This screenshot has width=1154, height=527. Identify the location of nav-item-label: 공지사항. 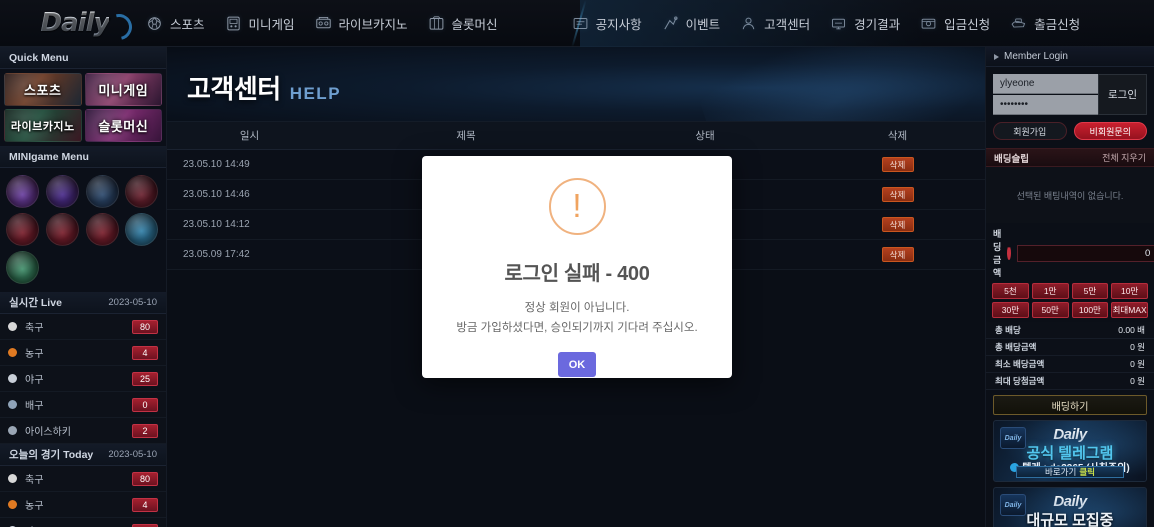
(618, 24).